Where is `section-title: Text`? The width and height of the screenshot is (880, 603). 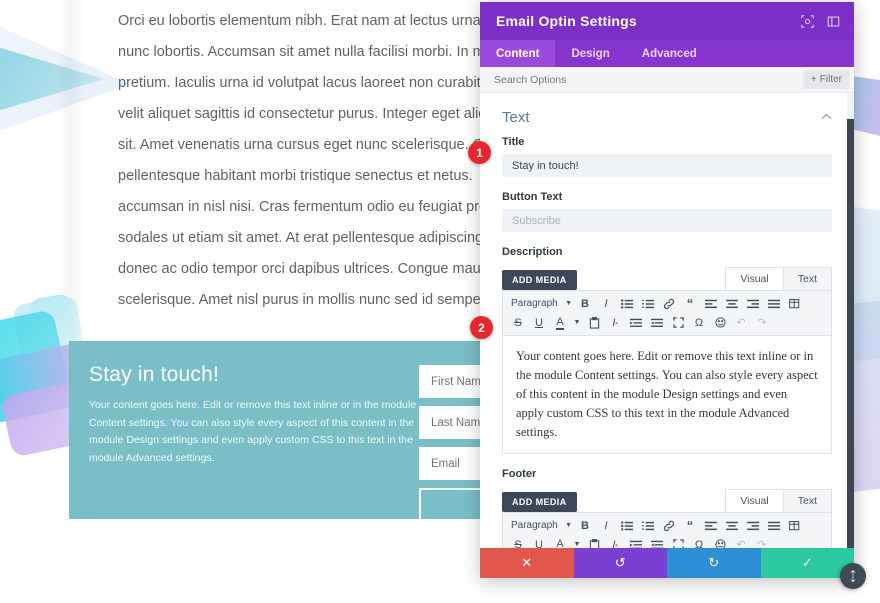
section-title: Text is located at coordinates (516, 117).